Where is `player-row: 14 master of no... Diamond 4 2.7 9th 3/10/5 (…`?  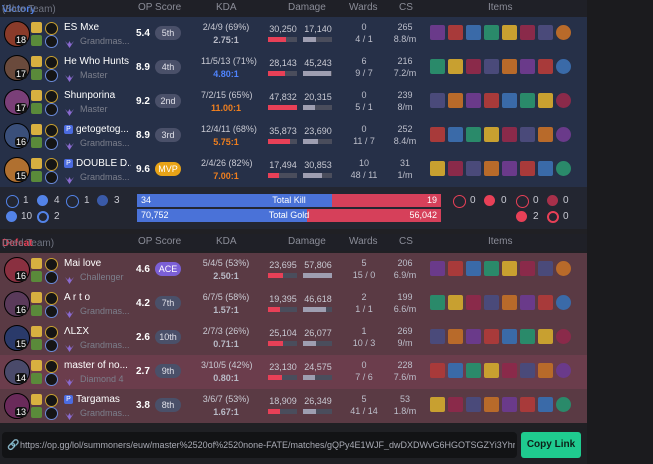
player-row: 14 master of no... Diamond 4 2.7 9th 3/10/5 (… is located at coordinates (293, 372).